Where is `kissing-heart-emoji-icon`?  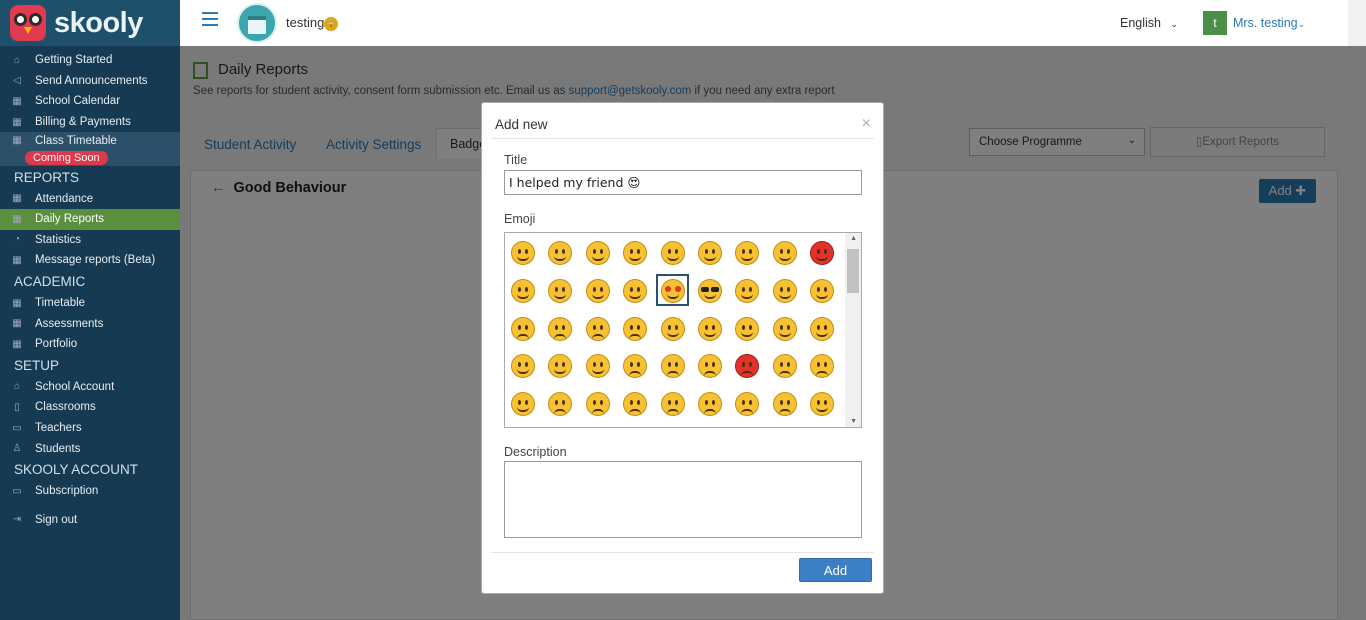 kissing-heart-emoji-icon is located at coordinates (747, 328).